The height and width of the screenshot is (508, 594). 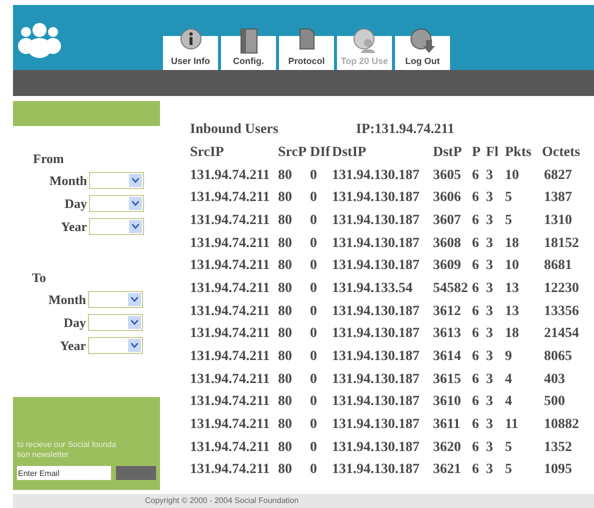 I want to click on group-label: From, so click(x=49, y=159).